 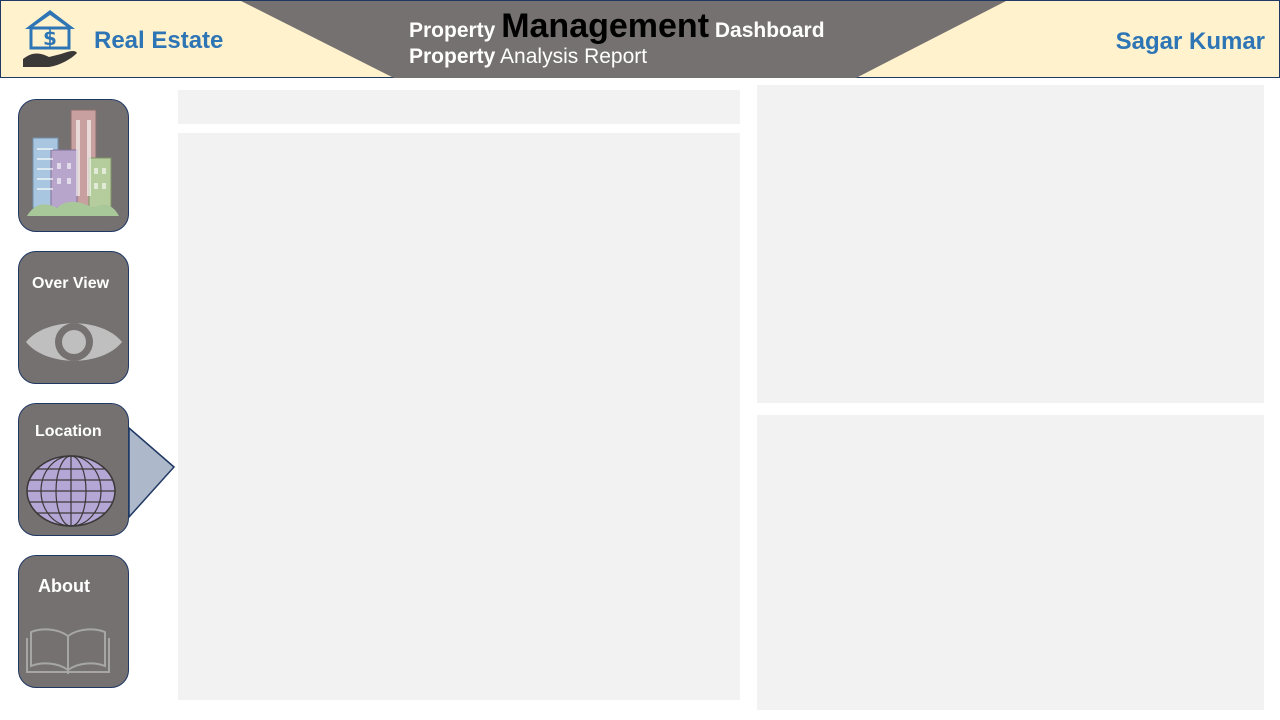 I want to click on nav-overview-button: Over View, so click(x=73, y=317).